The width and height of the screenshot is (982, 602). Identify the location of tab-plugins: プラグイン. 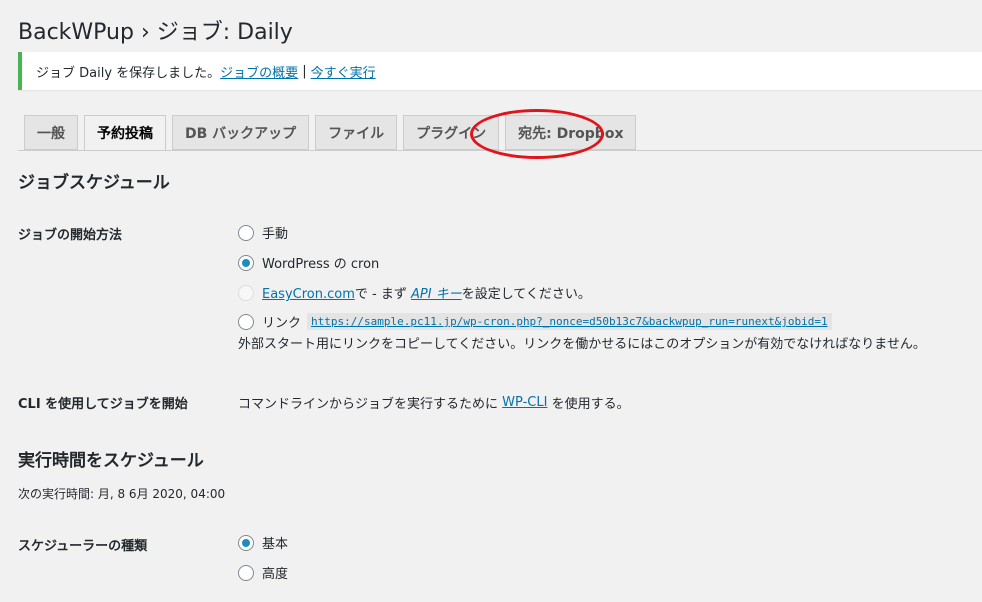
(451, 132).